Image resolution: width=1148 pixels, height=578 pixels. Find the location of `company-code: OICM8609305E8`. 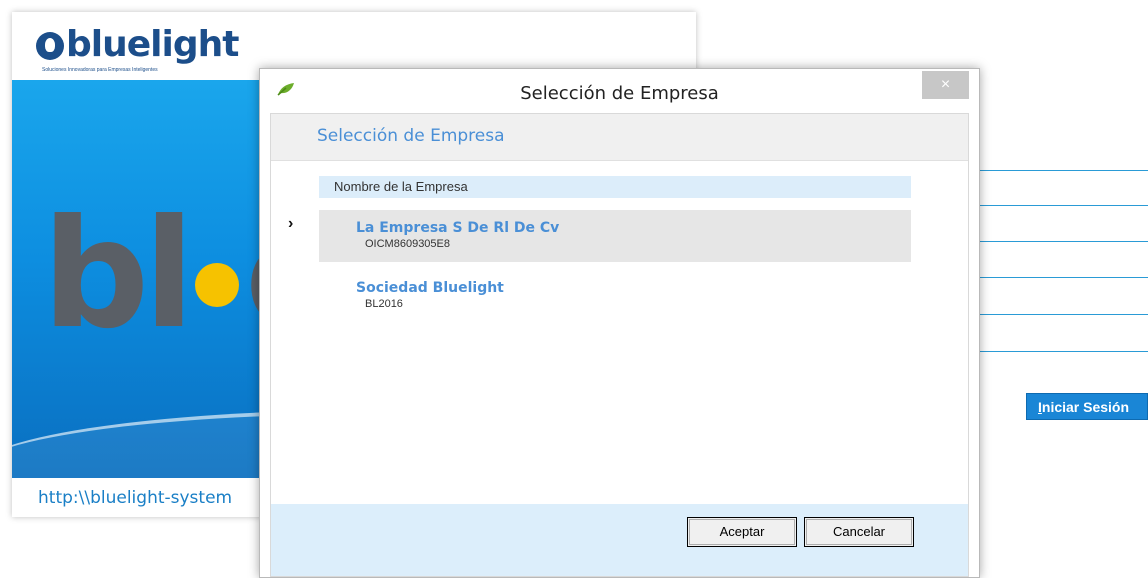

company-code: OICM8609305E8 is located at coordinates (407, 244).